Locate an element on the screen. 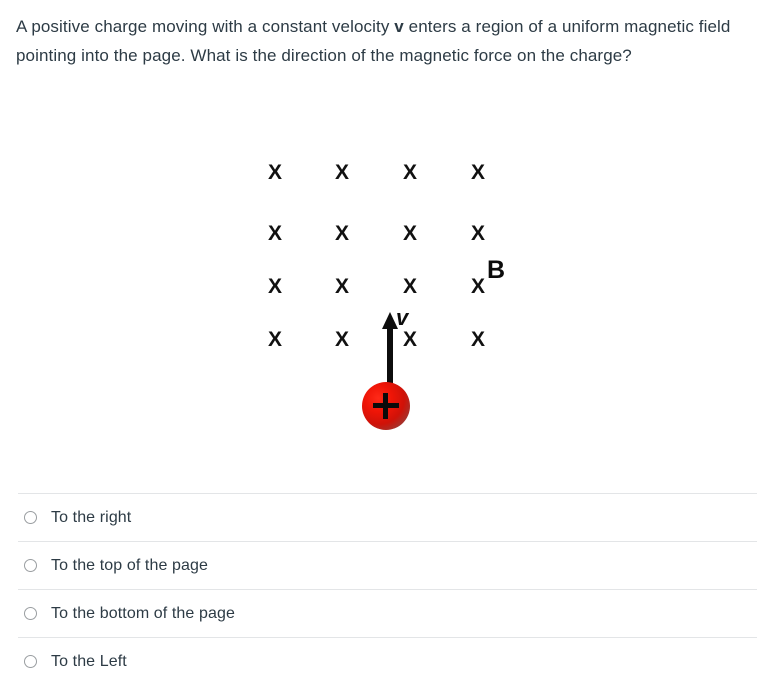 The image size is (778, 685). answer-option-row: To the bottom of the page is located at coordinates (387, 613).